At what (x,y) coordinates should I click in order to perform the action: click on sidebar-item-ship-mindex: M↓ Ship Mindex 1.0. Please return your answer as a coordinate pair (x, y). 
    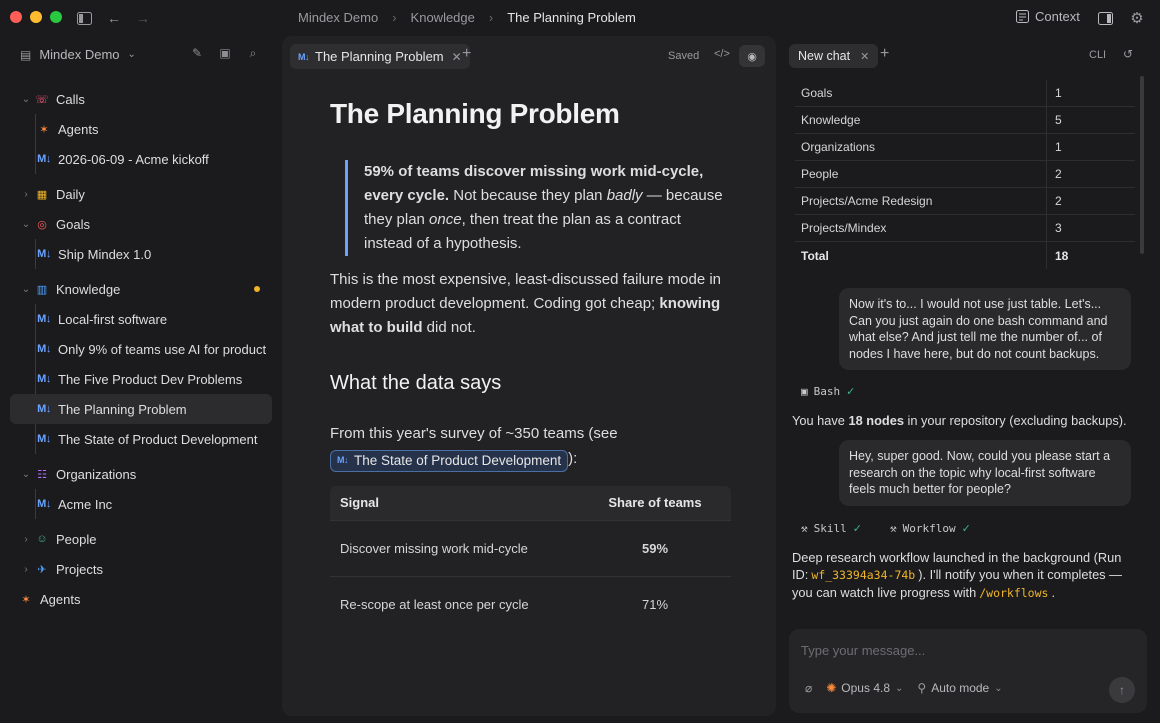
    Looking at the image, I should click on (141, 254).